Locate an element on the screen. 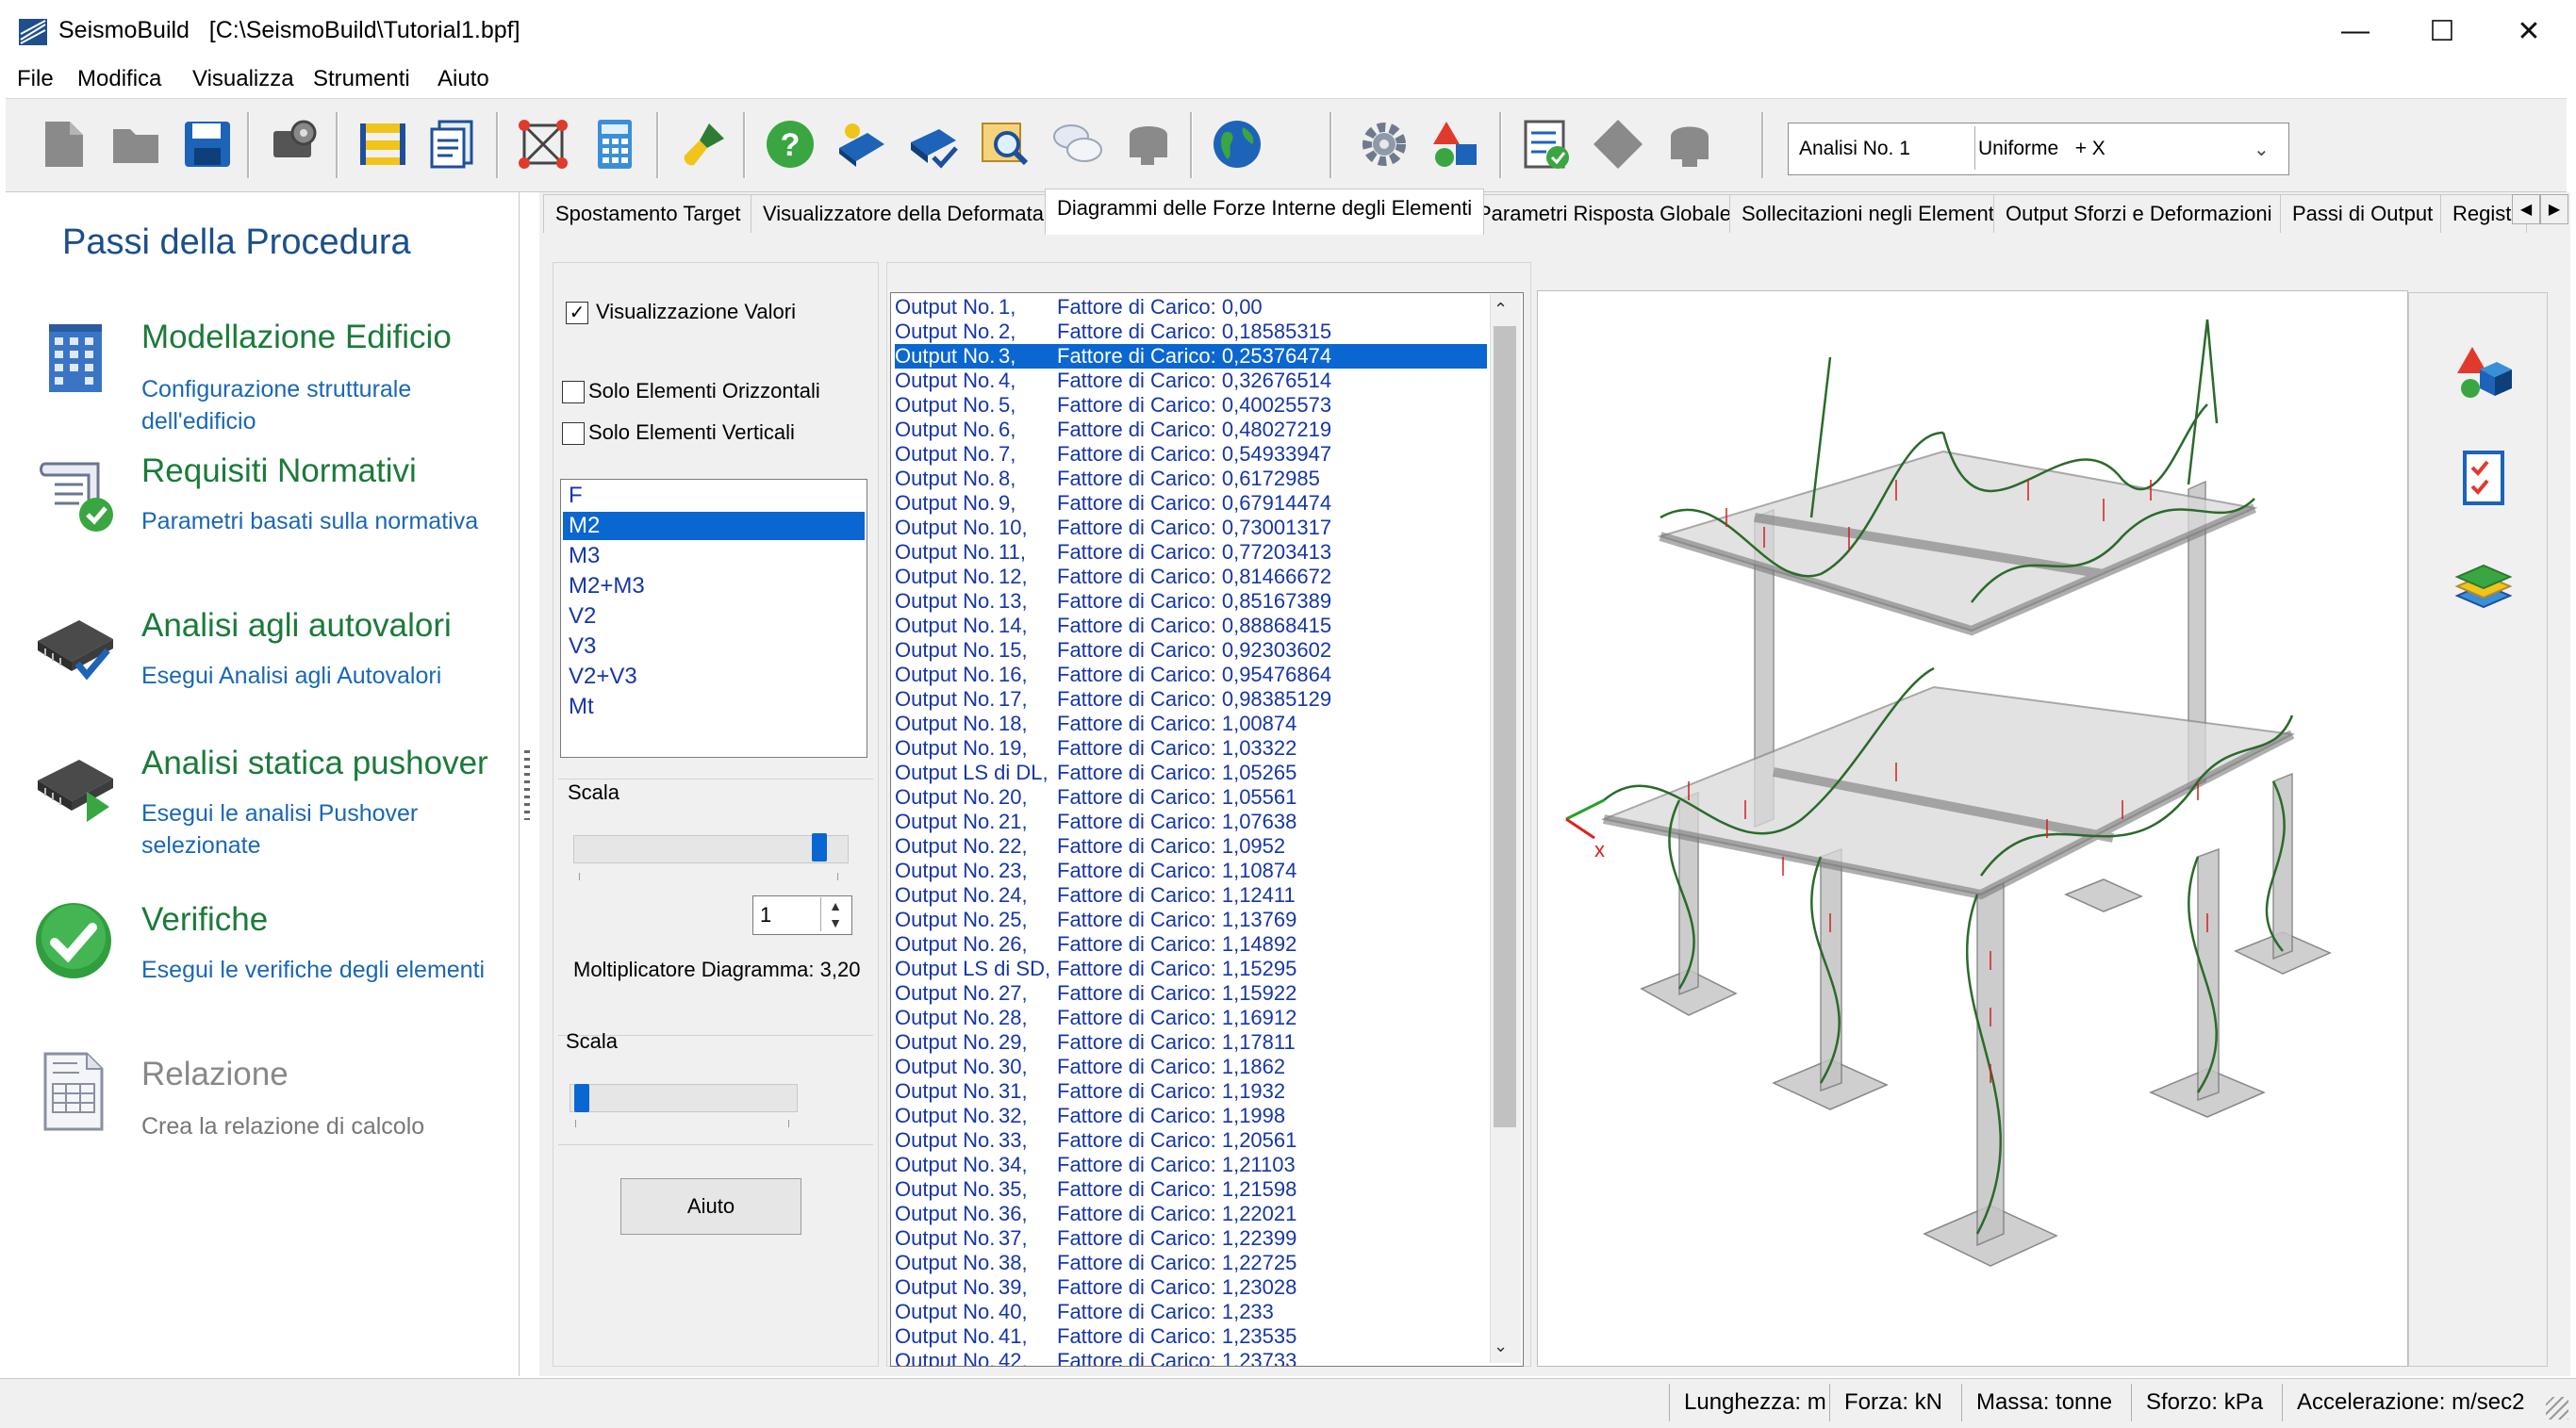 Image resolution: width=2576 pixels, height=1428 pixels. step-modellazione-title: Modellazione Edificio is located at coordinates (296, 337).